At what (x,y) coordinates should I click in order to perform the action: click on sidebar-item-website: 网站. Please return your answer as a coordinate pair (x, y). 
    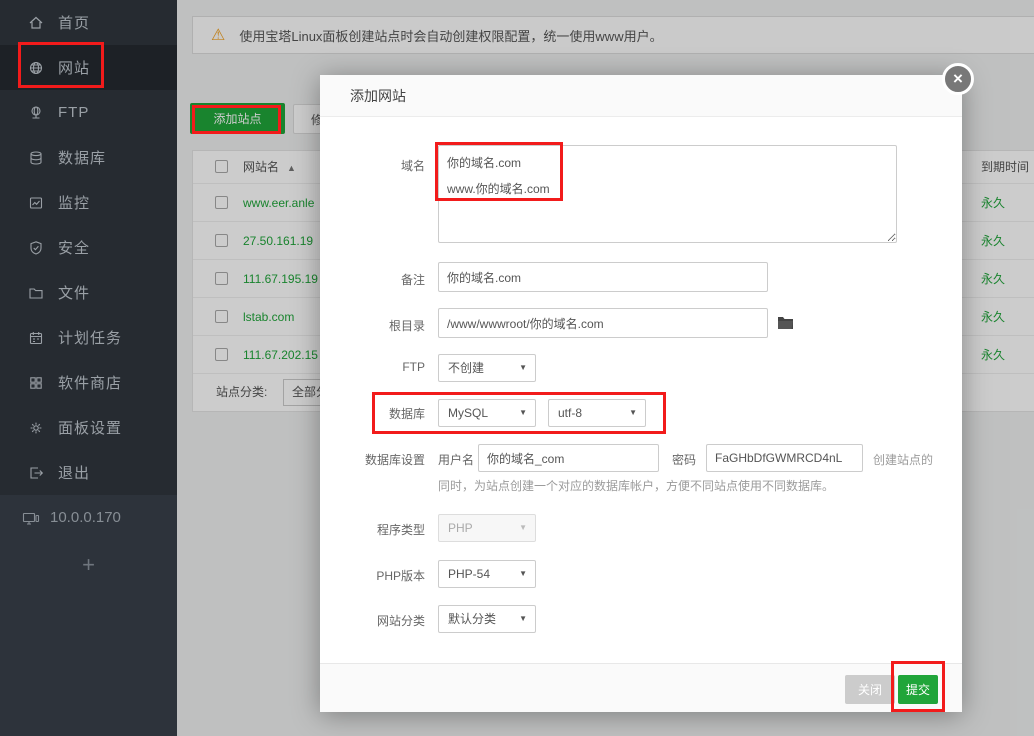
    Looking at the image, I should click on (88, 67).